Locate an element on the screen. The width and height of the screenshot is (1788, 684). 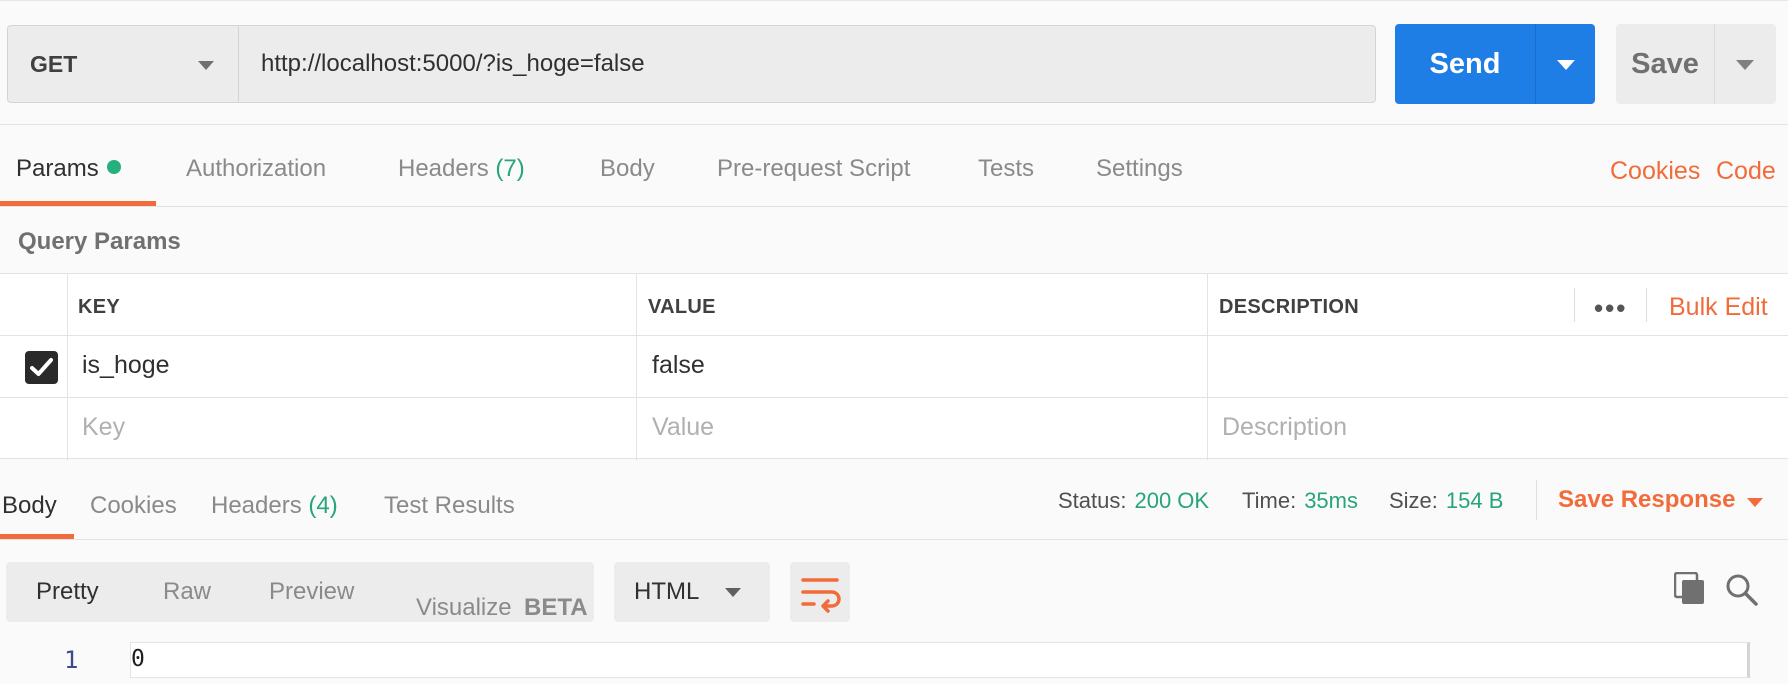
new-key-input: Key is located at coordinates (103, 427).